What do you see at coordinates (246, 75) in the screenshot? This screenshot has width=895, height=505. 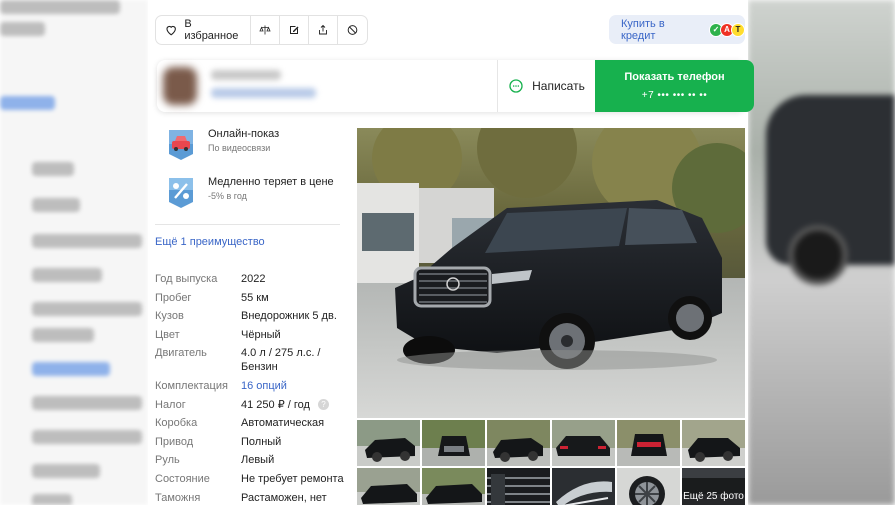 I see `seller-name-blurred` at bounding box center [246, 75].